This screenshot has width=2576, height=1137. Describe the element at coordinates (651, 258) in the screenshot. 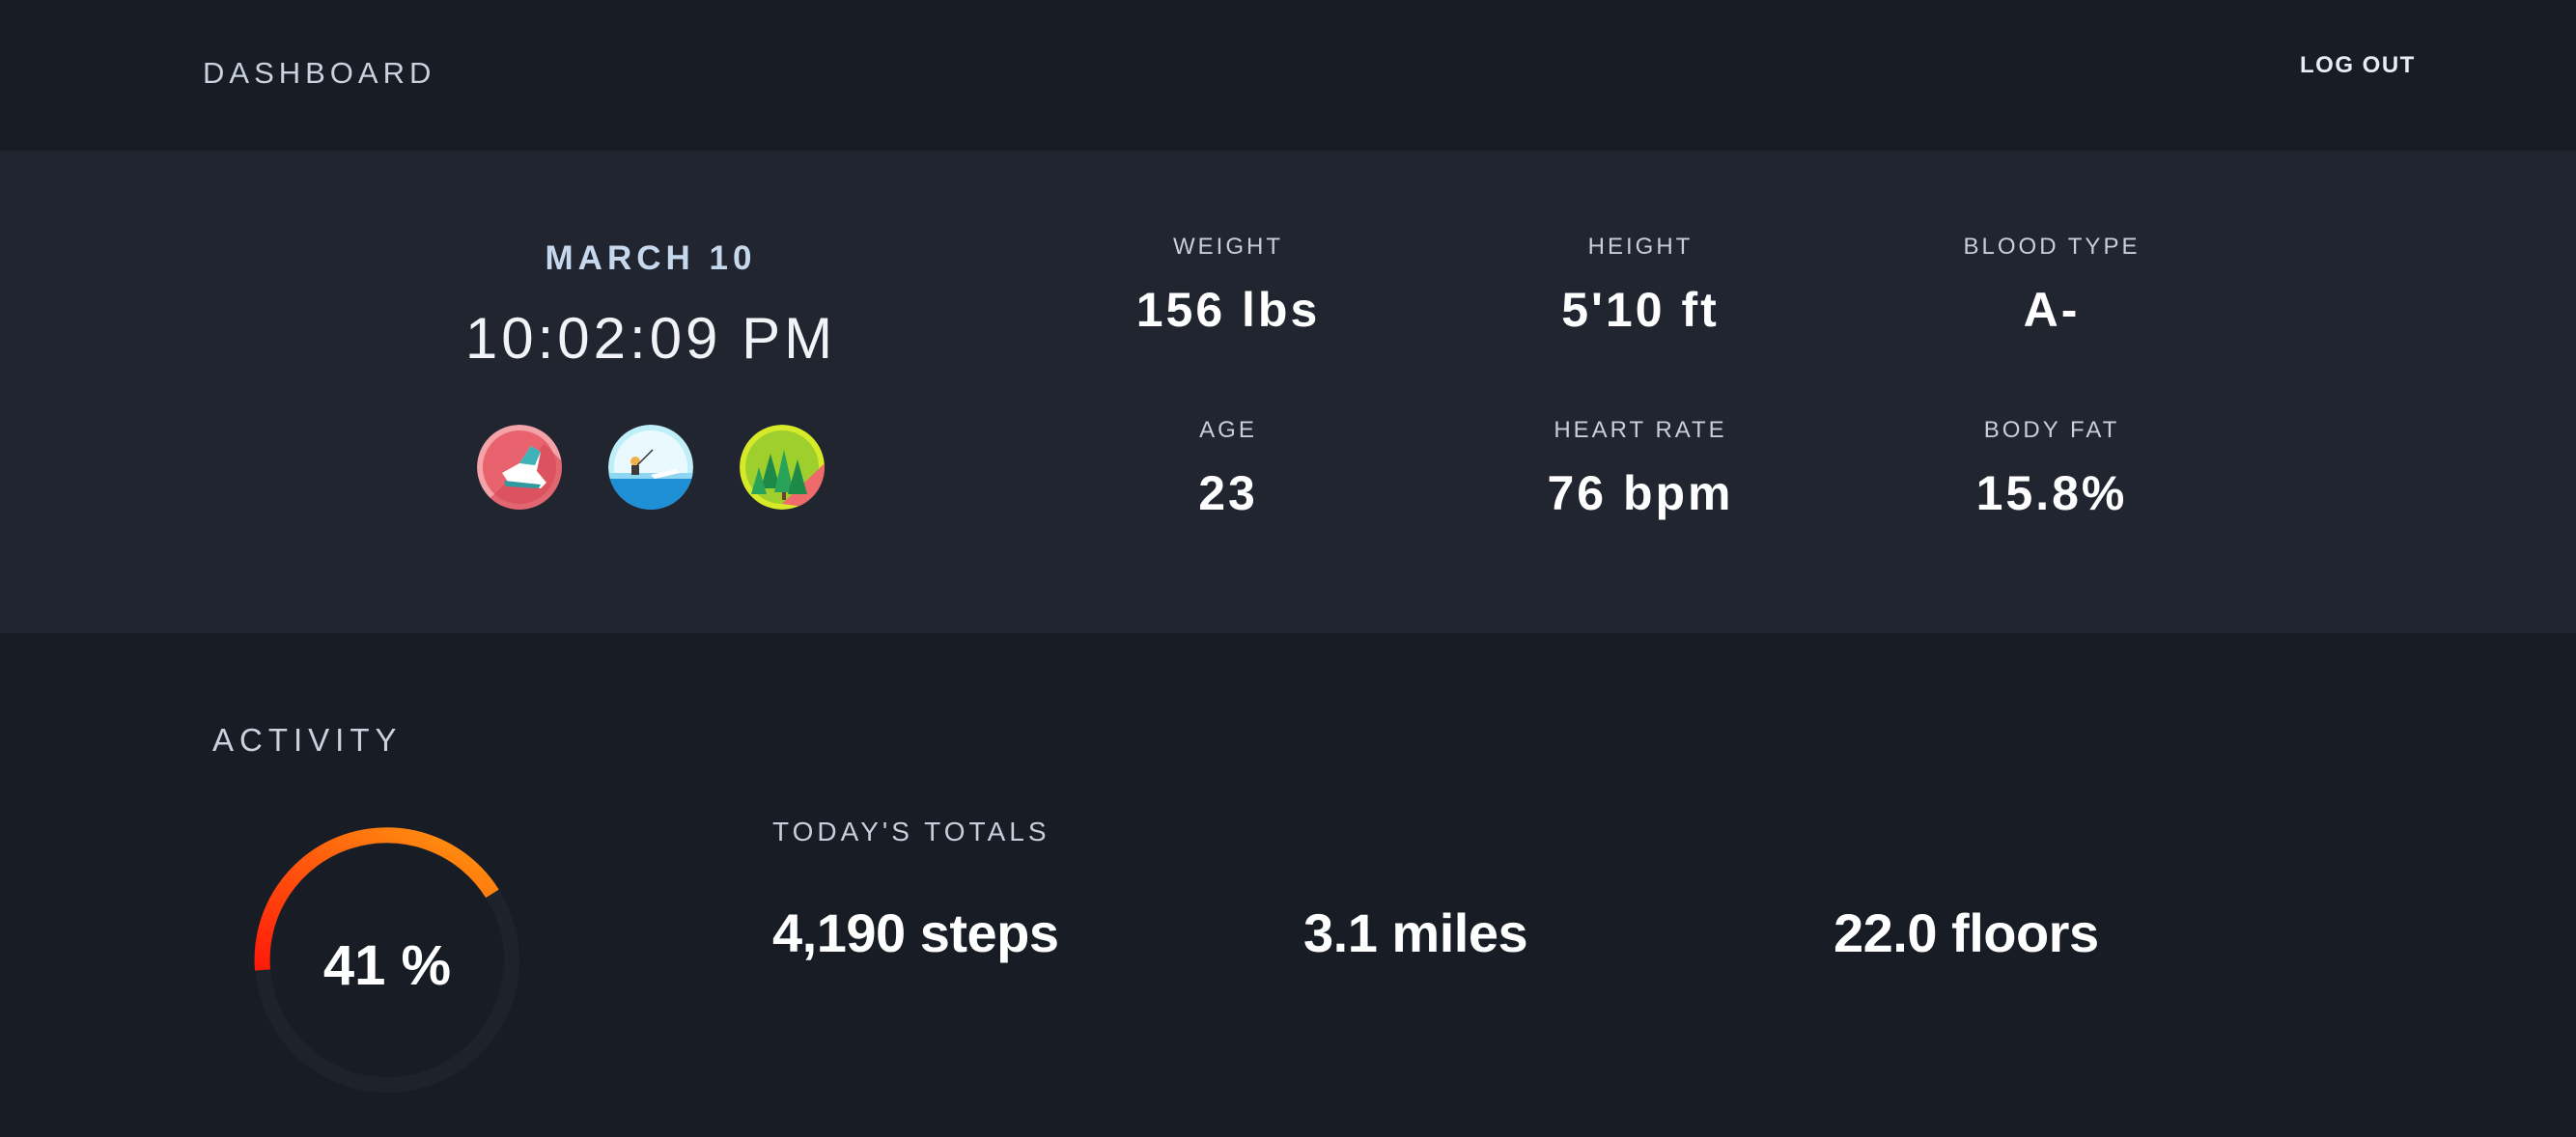

I see `current-date: MARCH 10` at that location.